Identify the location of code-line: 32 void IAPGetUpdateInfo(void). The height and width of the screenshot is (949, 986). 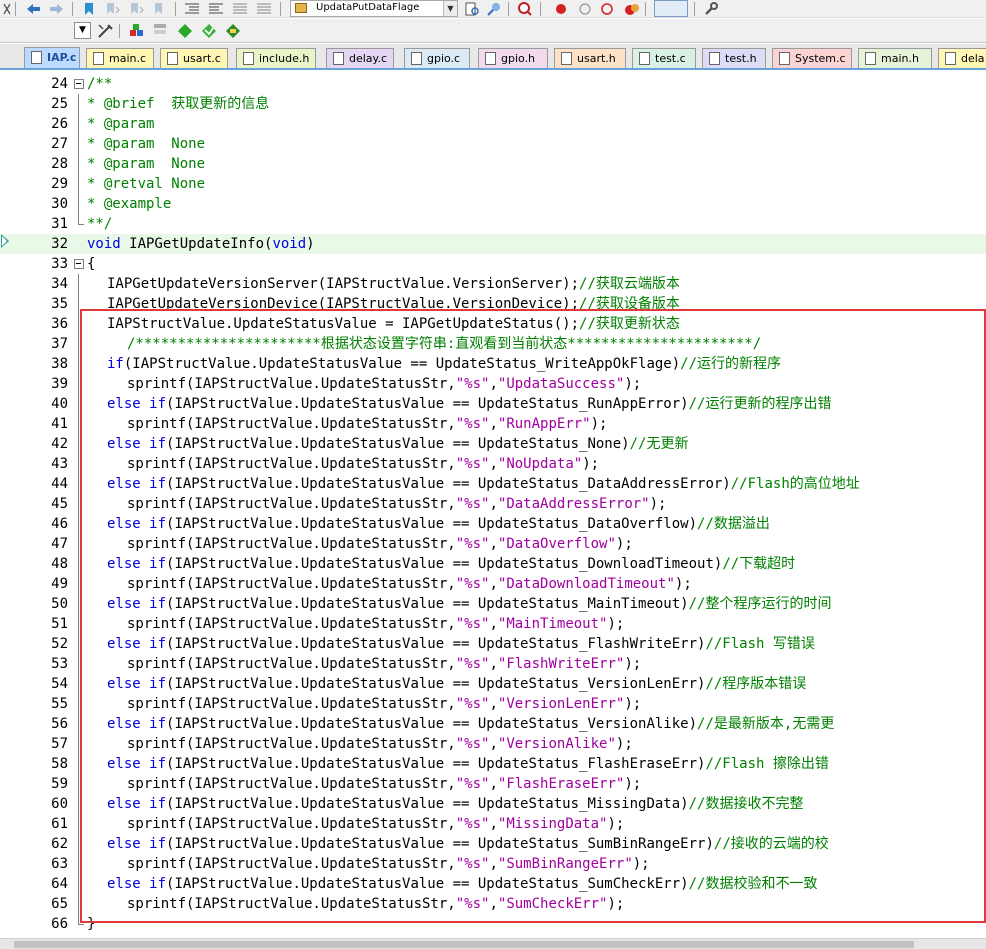
(493, 244).